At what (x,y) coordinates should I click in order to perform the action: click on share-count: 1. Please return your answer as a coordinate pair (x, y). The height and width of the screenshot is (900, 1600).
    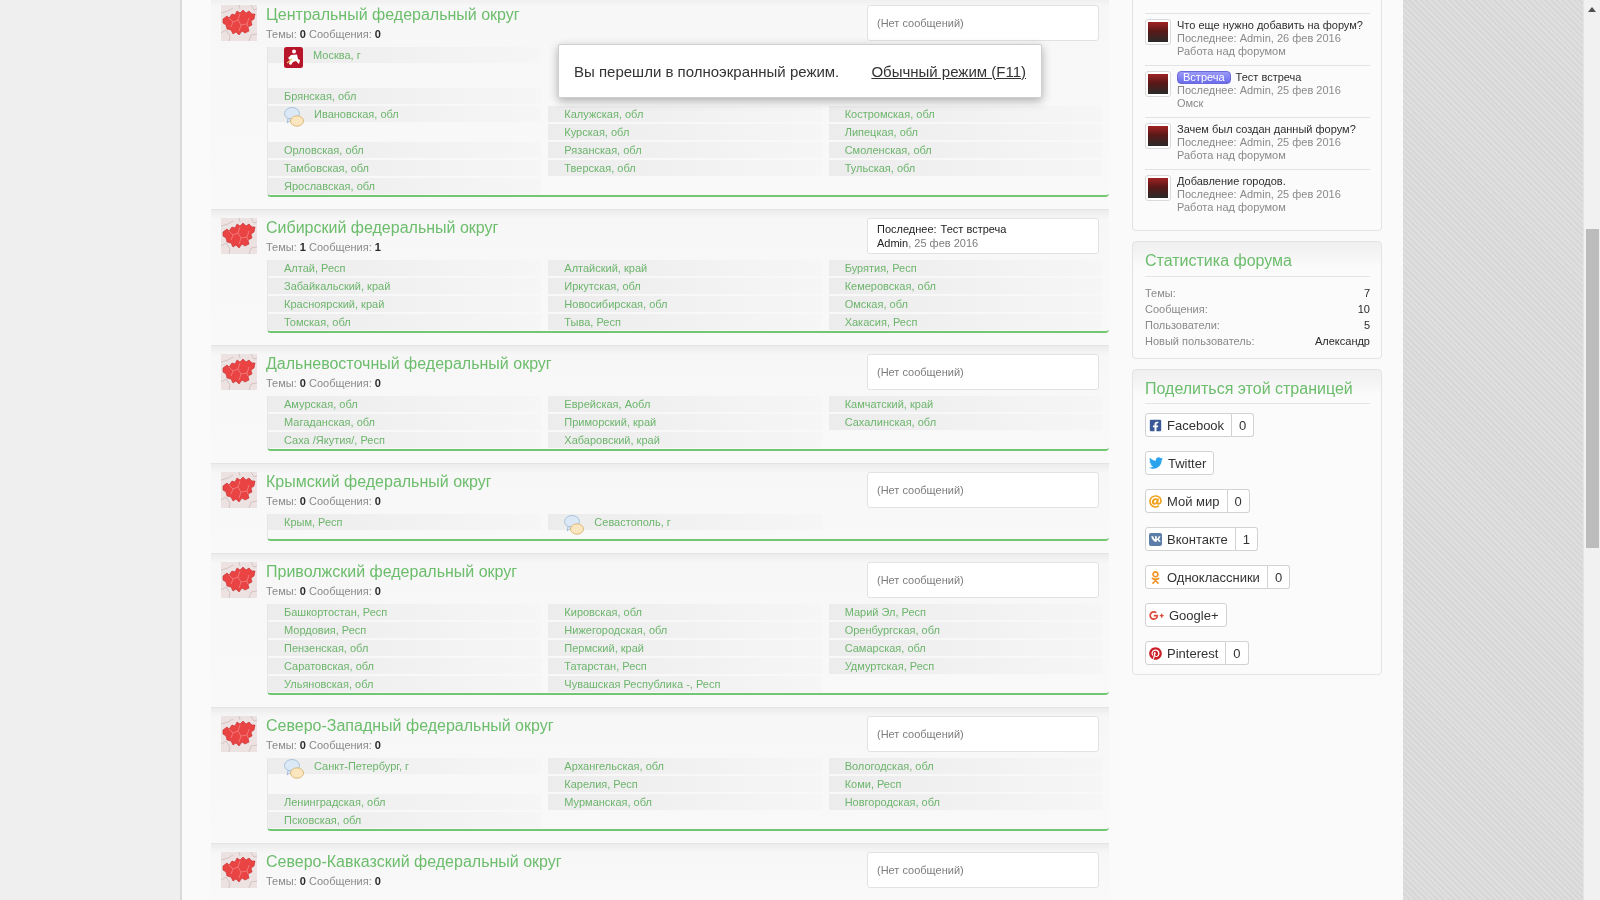
    Looking at the image, I should click on (1247, 539).